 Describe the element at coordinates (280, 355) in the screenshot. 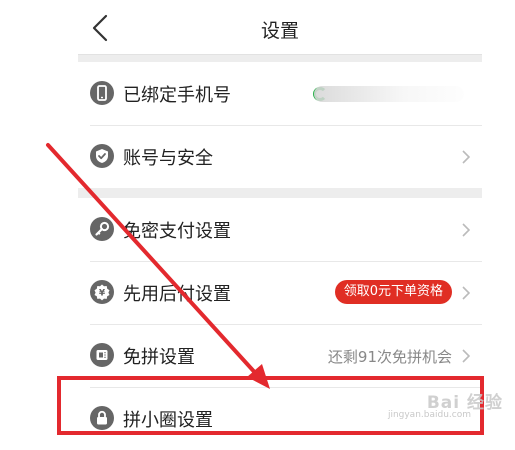

I see `skip-group-buy-row: 免拼设置 还剩91次免拼机会` at that location.